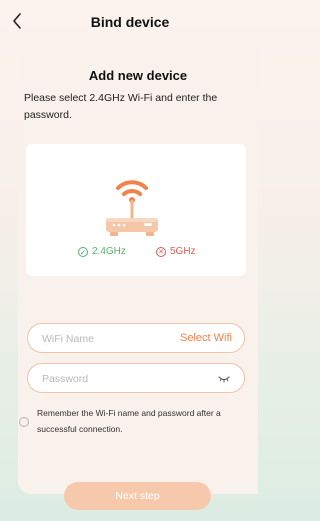 This screenshot has height=521, width=320. Describe the element at coordinates (132, 208) in the screenshot. I see `router-wifi-icon` at that location.